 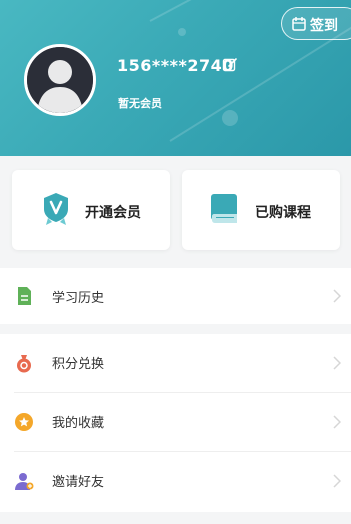 I want to click on phone-number: 156****2740, so click(x=175, y=65).